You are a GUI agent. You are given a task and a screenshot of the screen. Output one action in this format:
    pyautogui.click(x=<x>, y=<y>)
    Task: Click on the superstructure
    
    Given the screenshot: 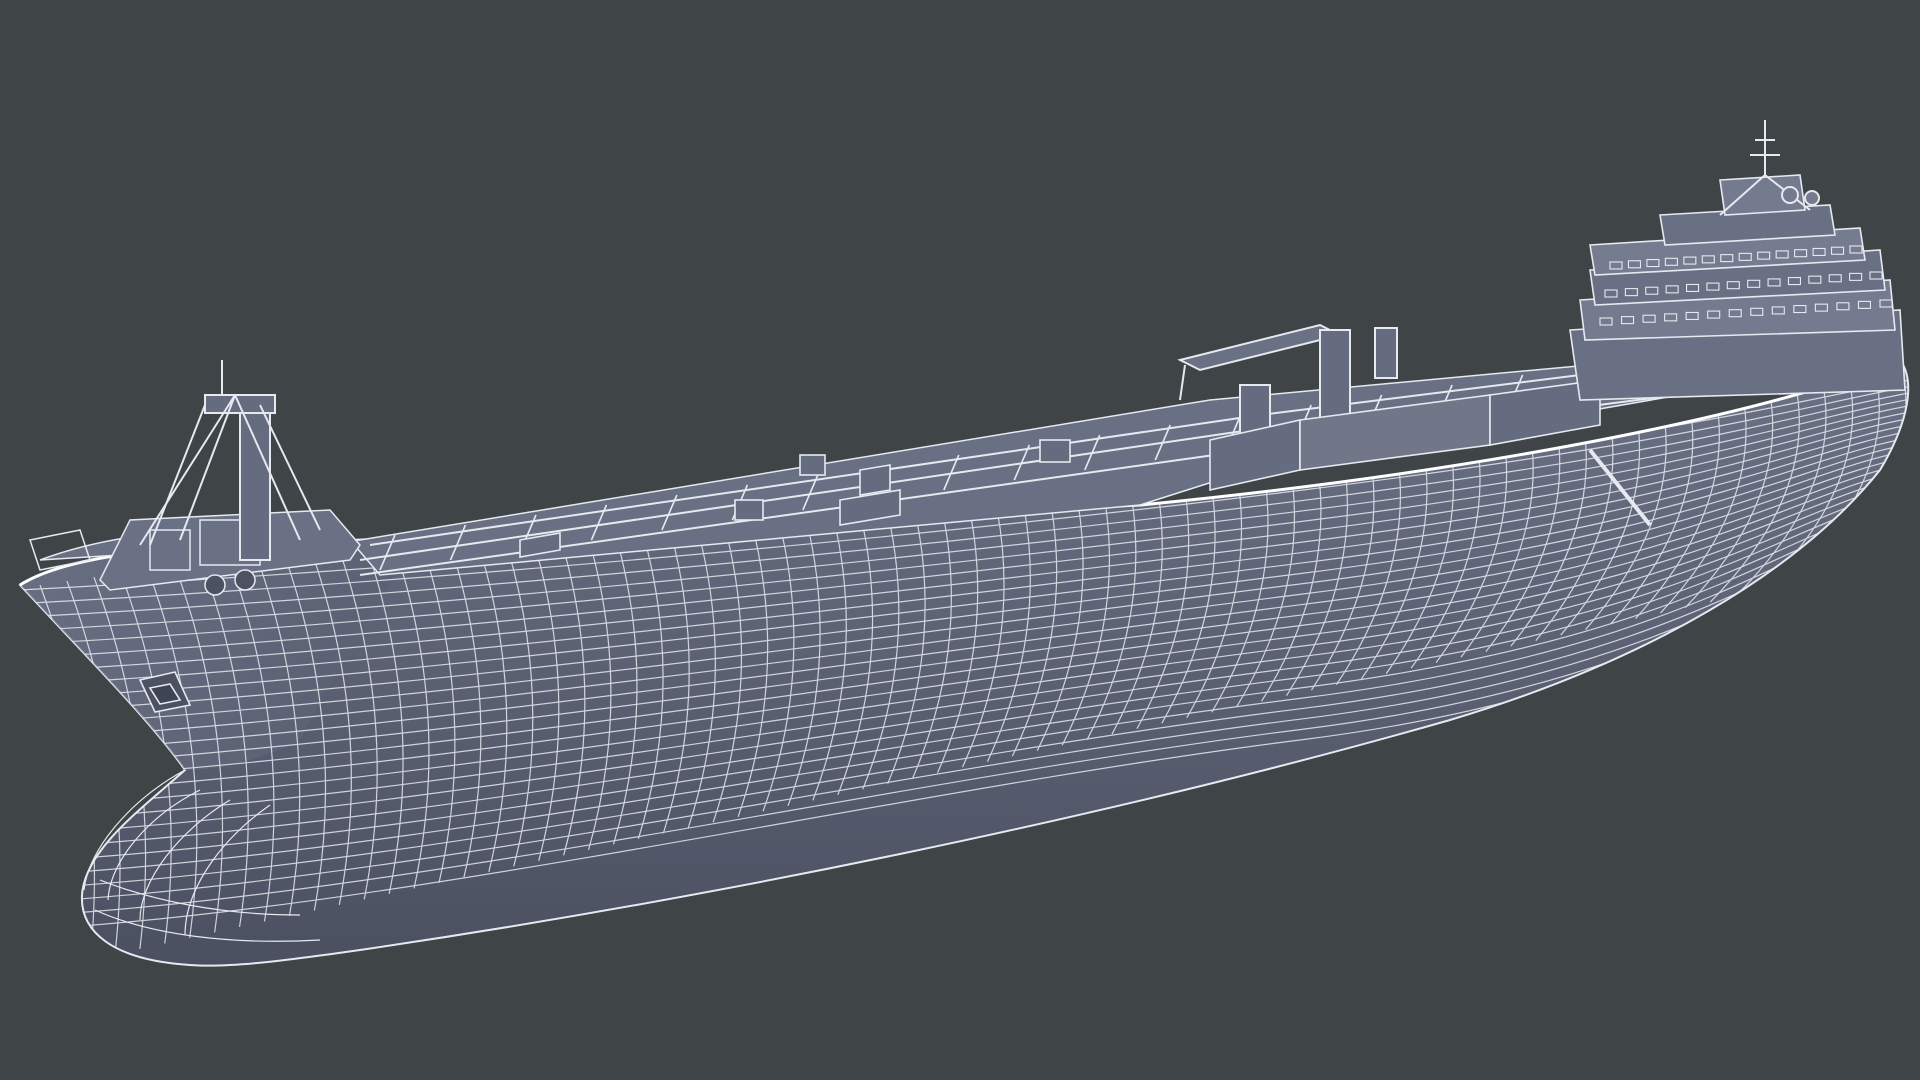 What is the action you would take?
    pyautogui.click(x=1737, y=287)
    